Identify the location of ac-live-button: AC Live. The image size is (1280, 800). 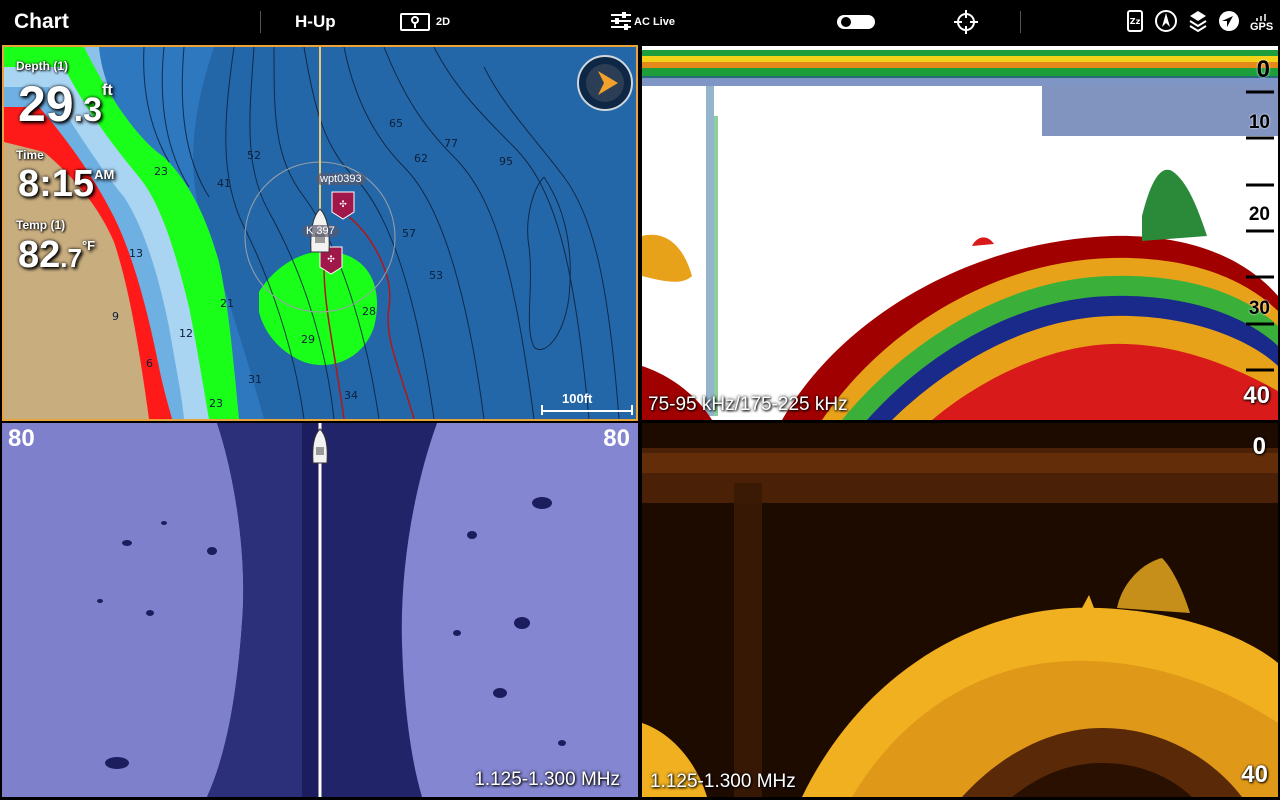
(642, 22).